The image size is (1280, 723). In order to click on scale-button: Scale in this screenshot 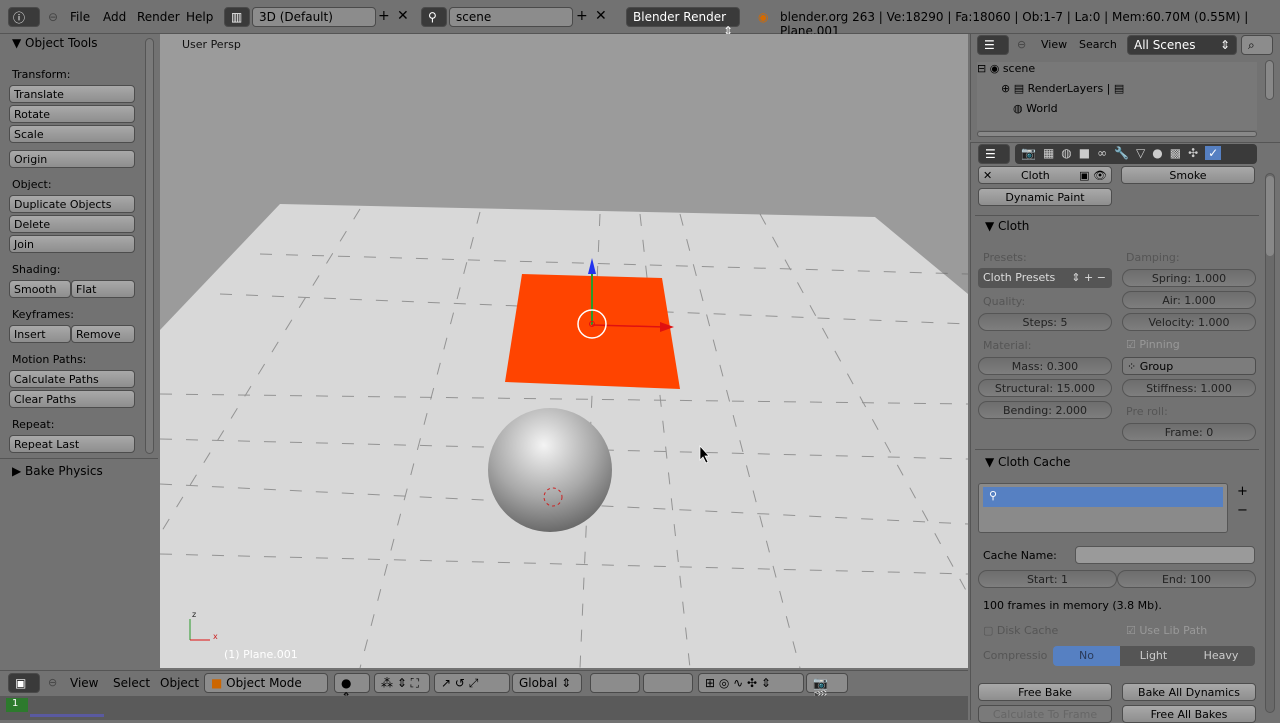, I will do `click(72, 134)`.